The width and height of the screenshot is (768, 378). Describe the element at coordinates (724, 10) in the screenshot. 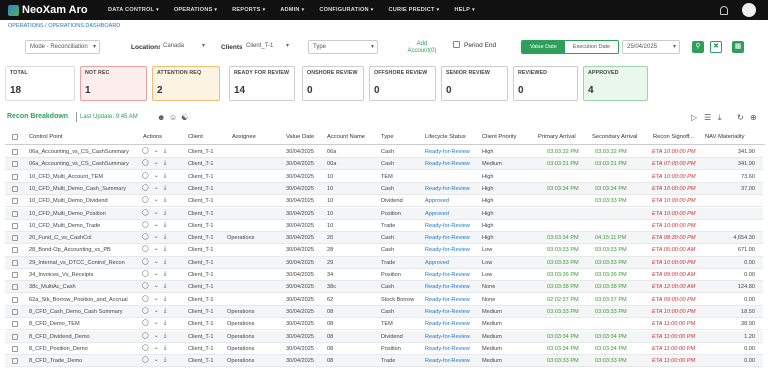

I see `bell-icon` at that location.